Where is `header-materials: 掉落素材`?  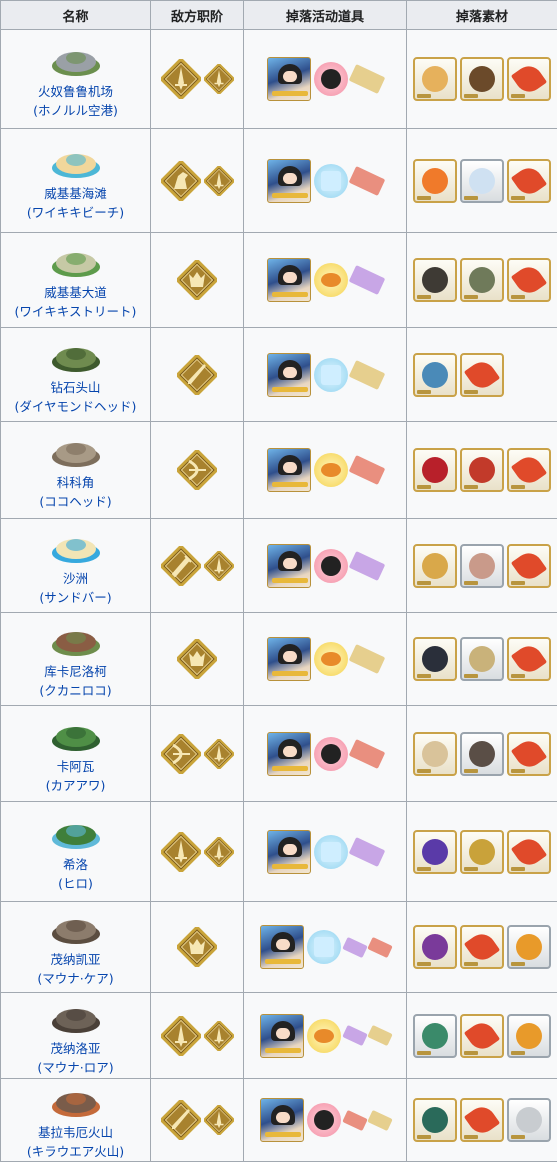
header-materials: 掉落素材 is located at coordinates (481, 15).